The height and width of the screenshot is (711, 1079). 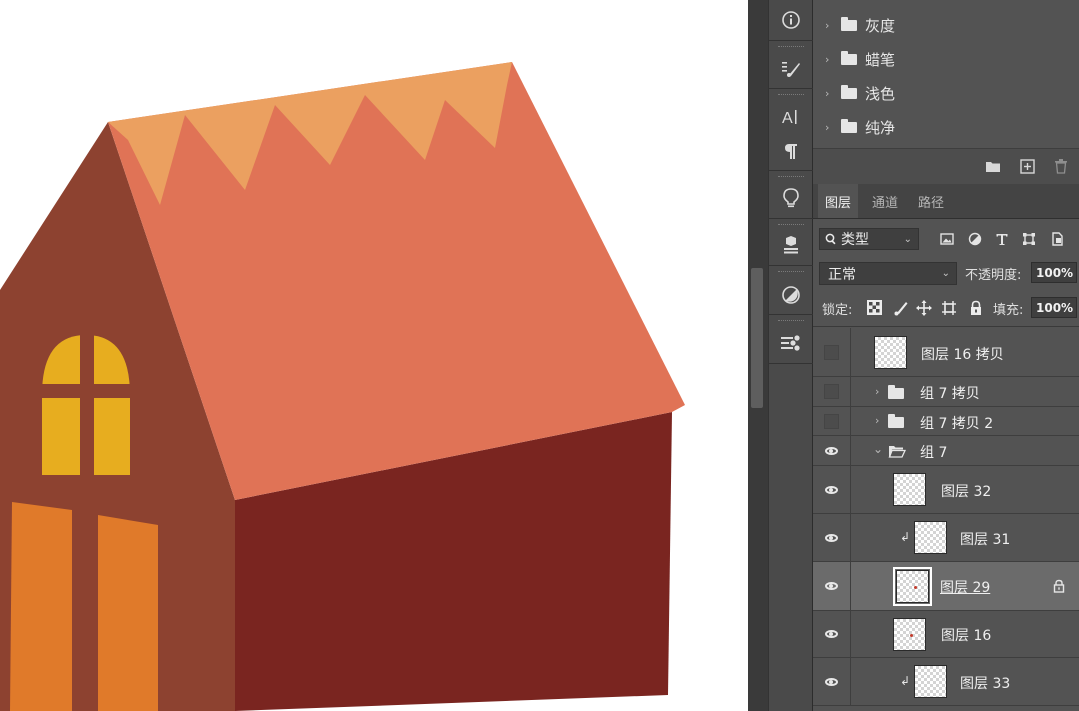 I want to click on window-upper-mullion-v, so click(x=87, y=405).